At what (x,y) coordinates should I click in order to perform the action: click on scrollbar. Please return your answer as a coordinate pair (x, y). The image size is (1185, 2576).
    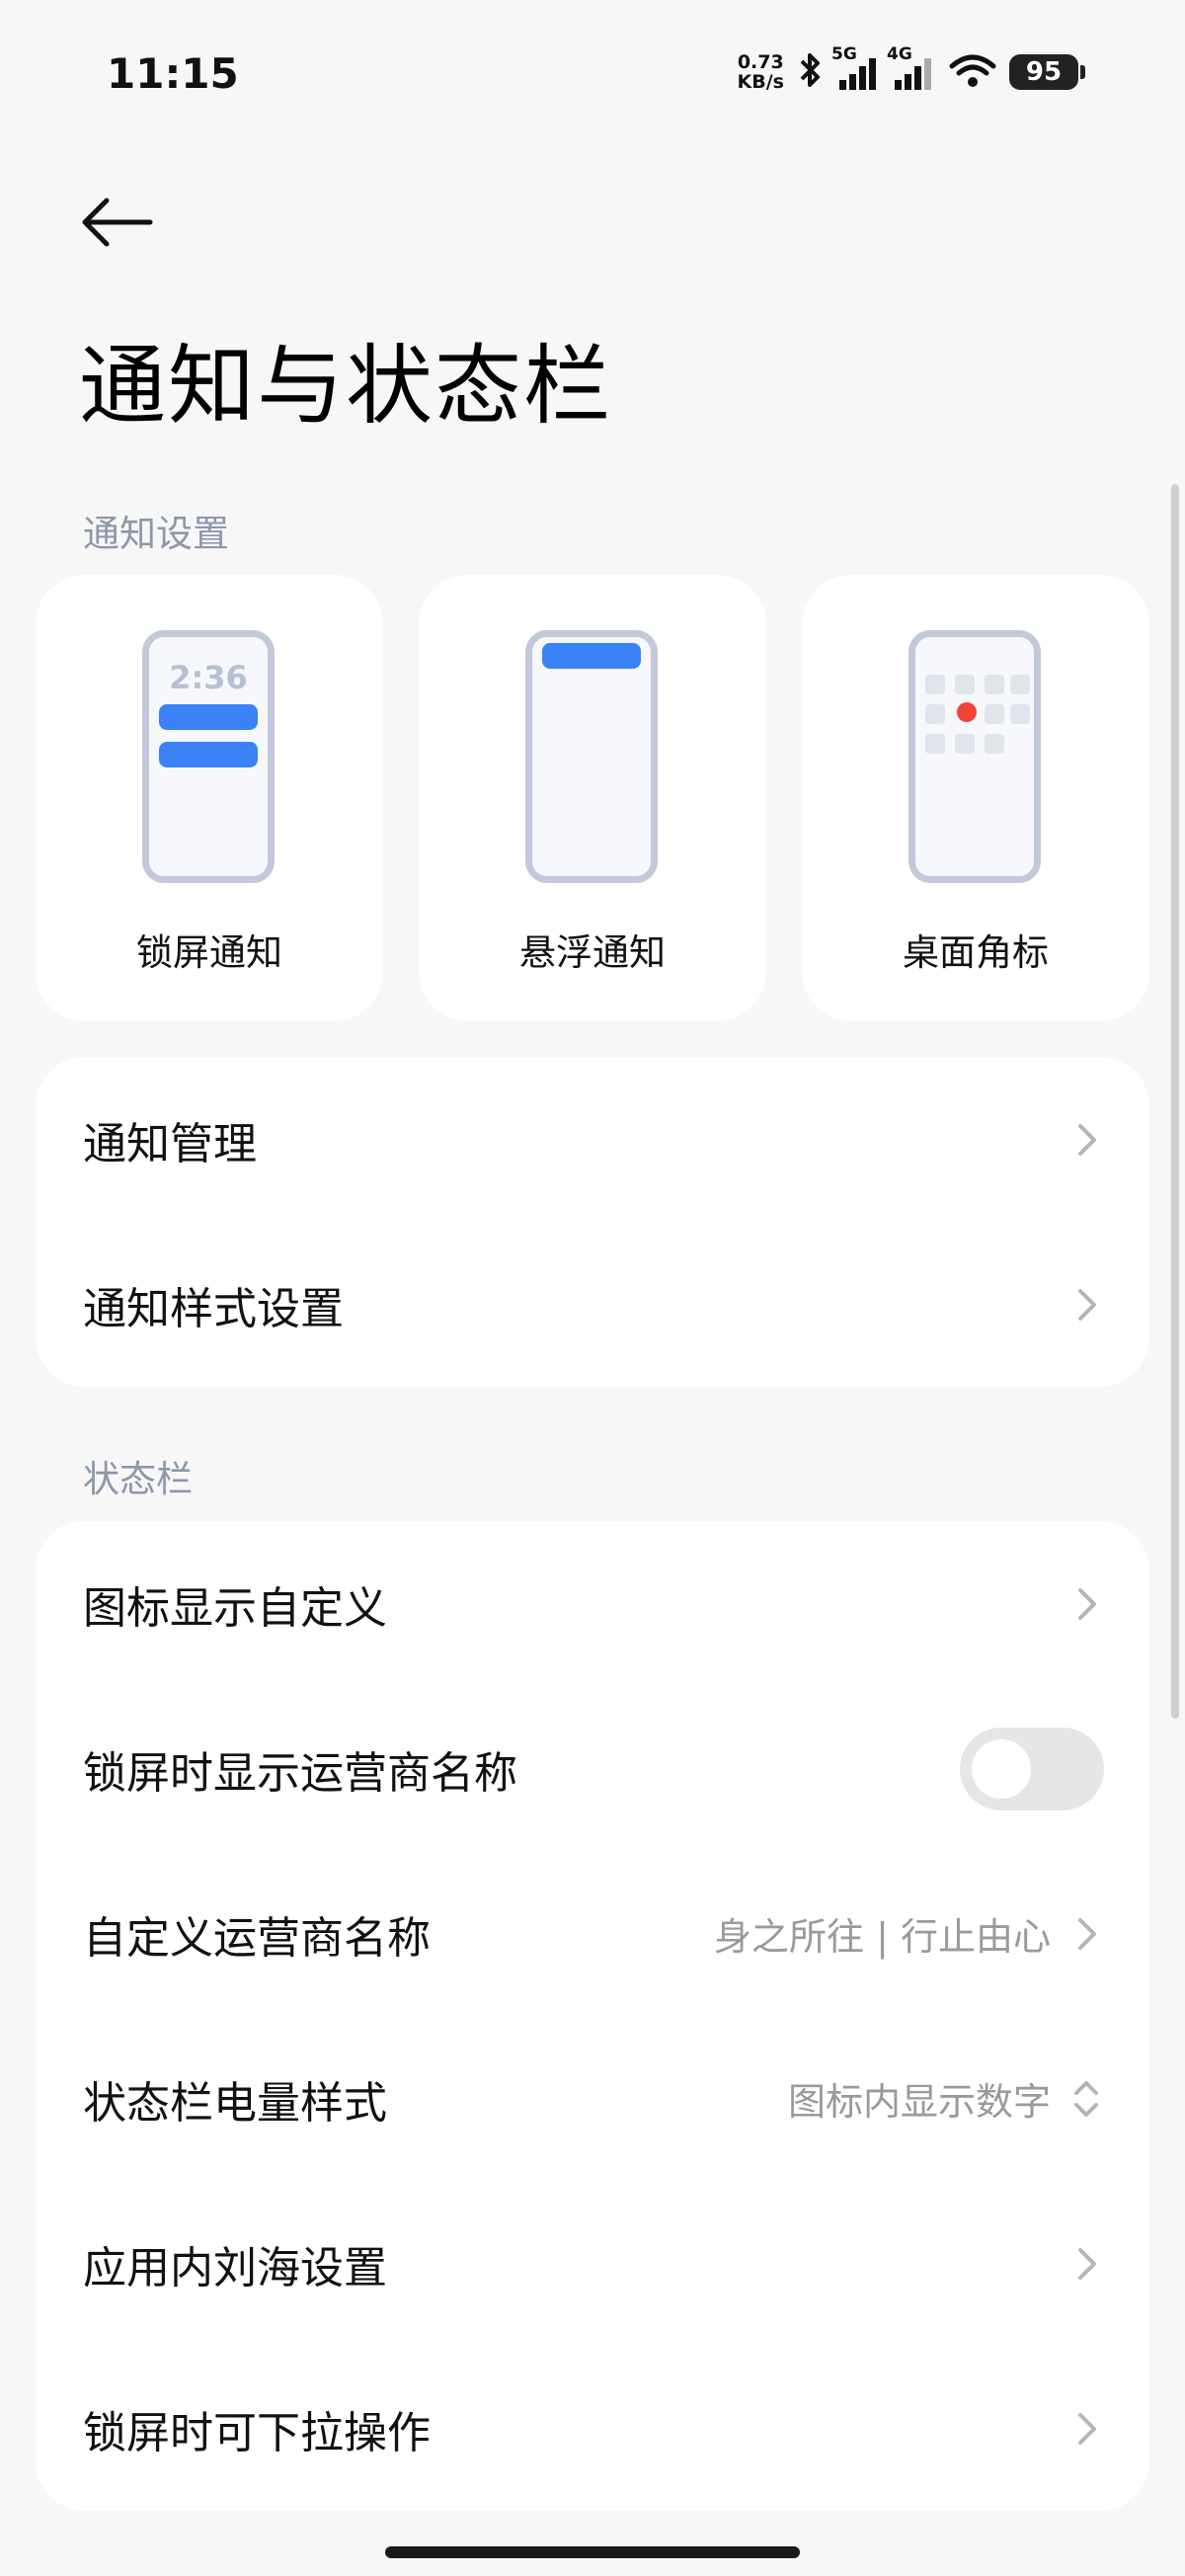
    Looking at the image, I should click on (1175, 1101).